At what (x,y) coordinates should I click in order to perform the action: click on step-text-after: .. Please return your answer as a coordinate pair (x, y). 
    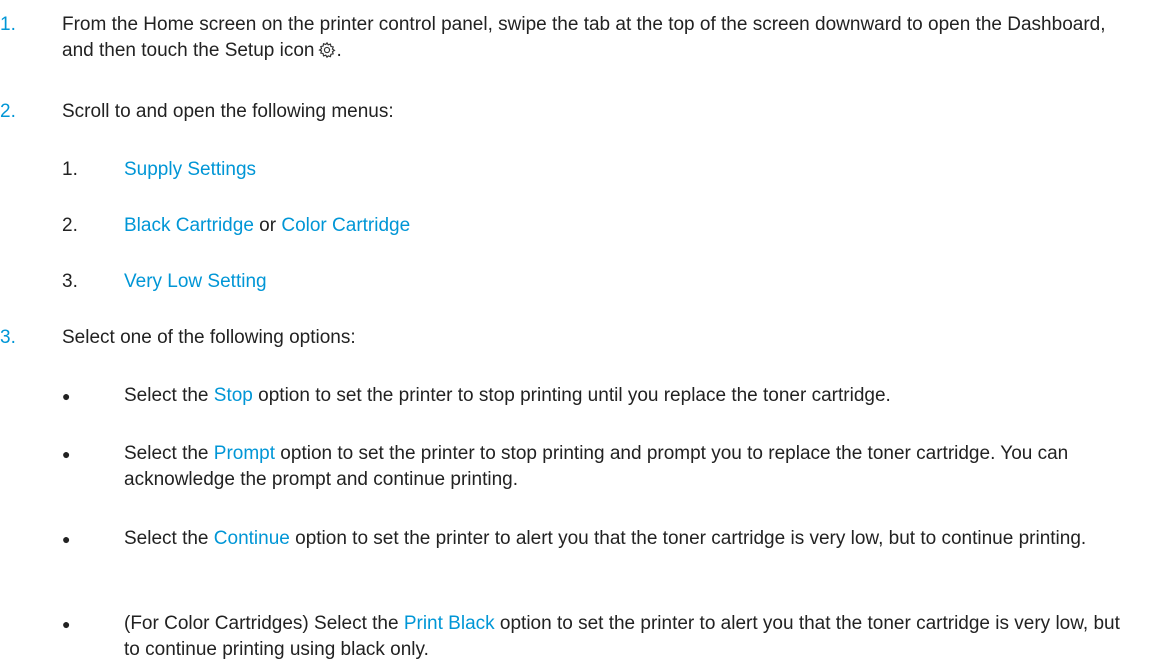
    Looking at the image, I should click on (339, 50).